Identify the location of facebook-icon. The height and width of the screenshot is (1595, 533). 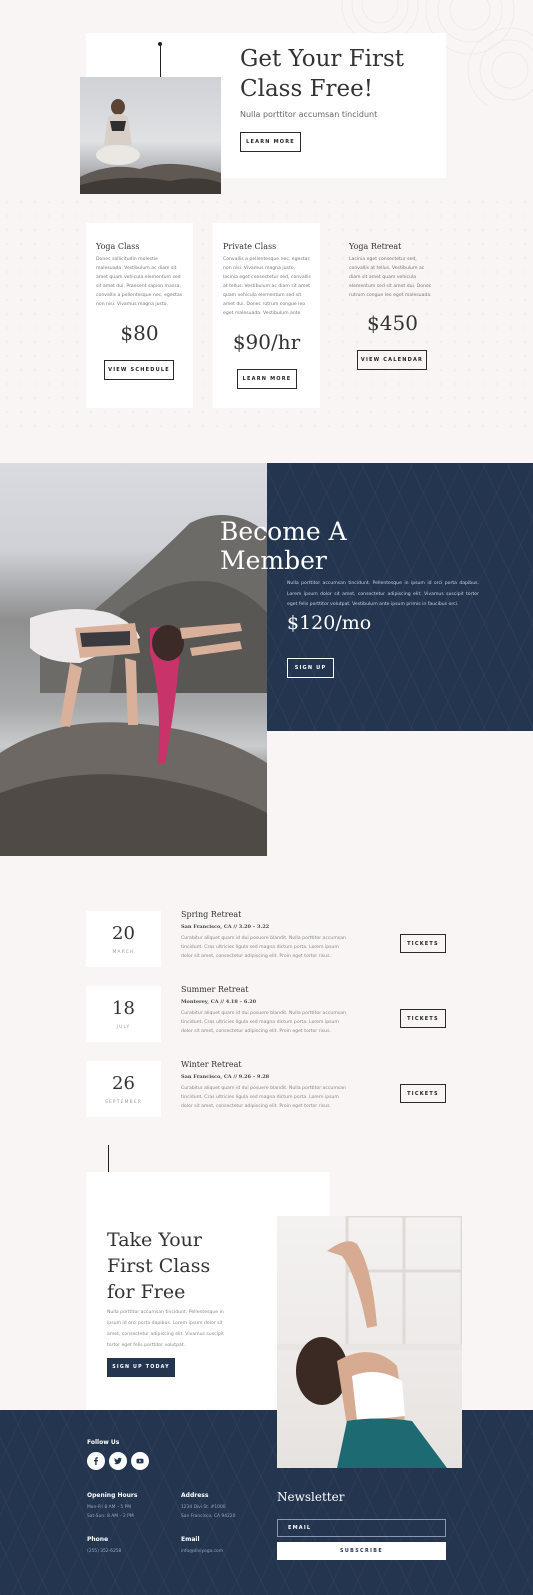
(96, 1461).